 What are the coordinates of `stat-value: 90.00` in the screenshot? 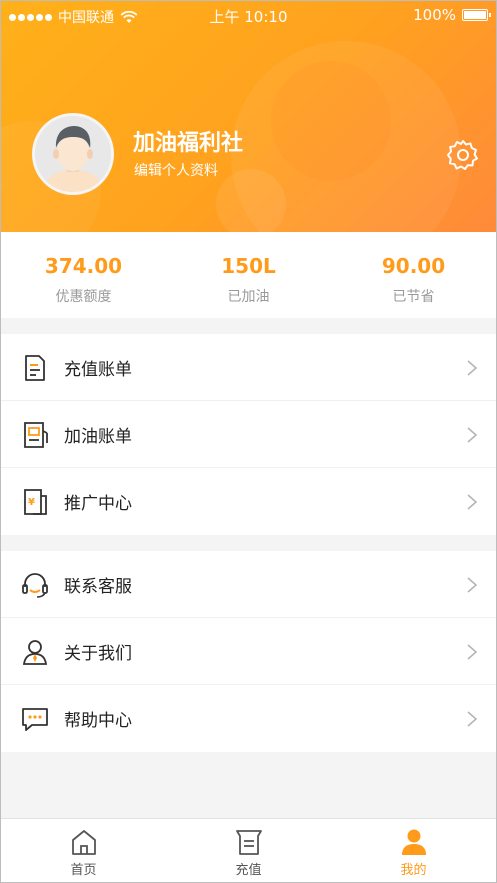 It's located at (413, 266).